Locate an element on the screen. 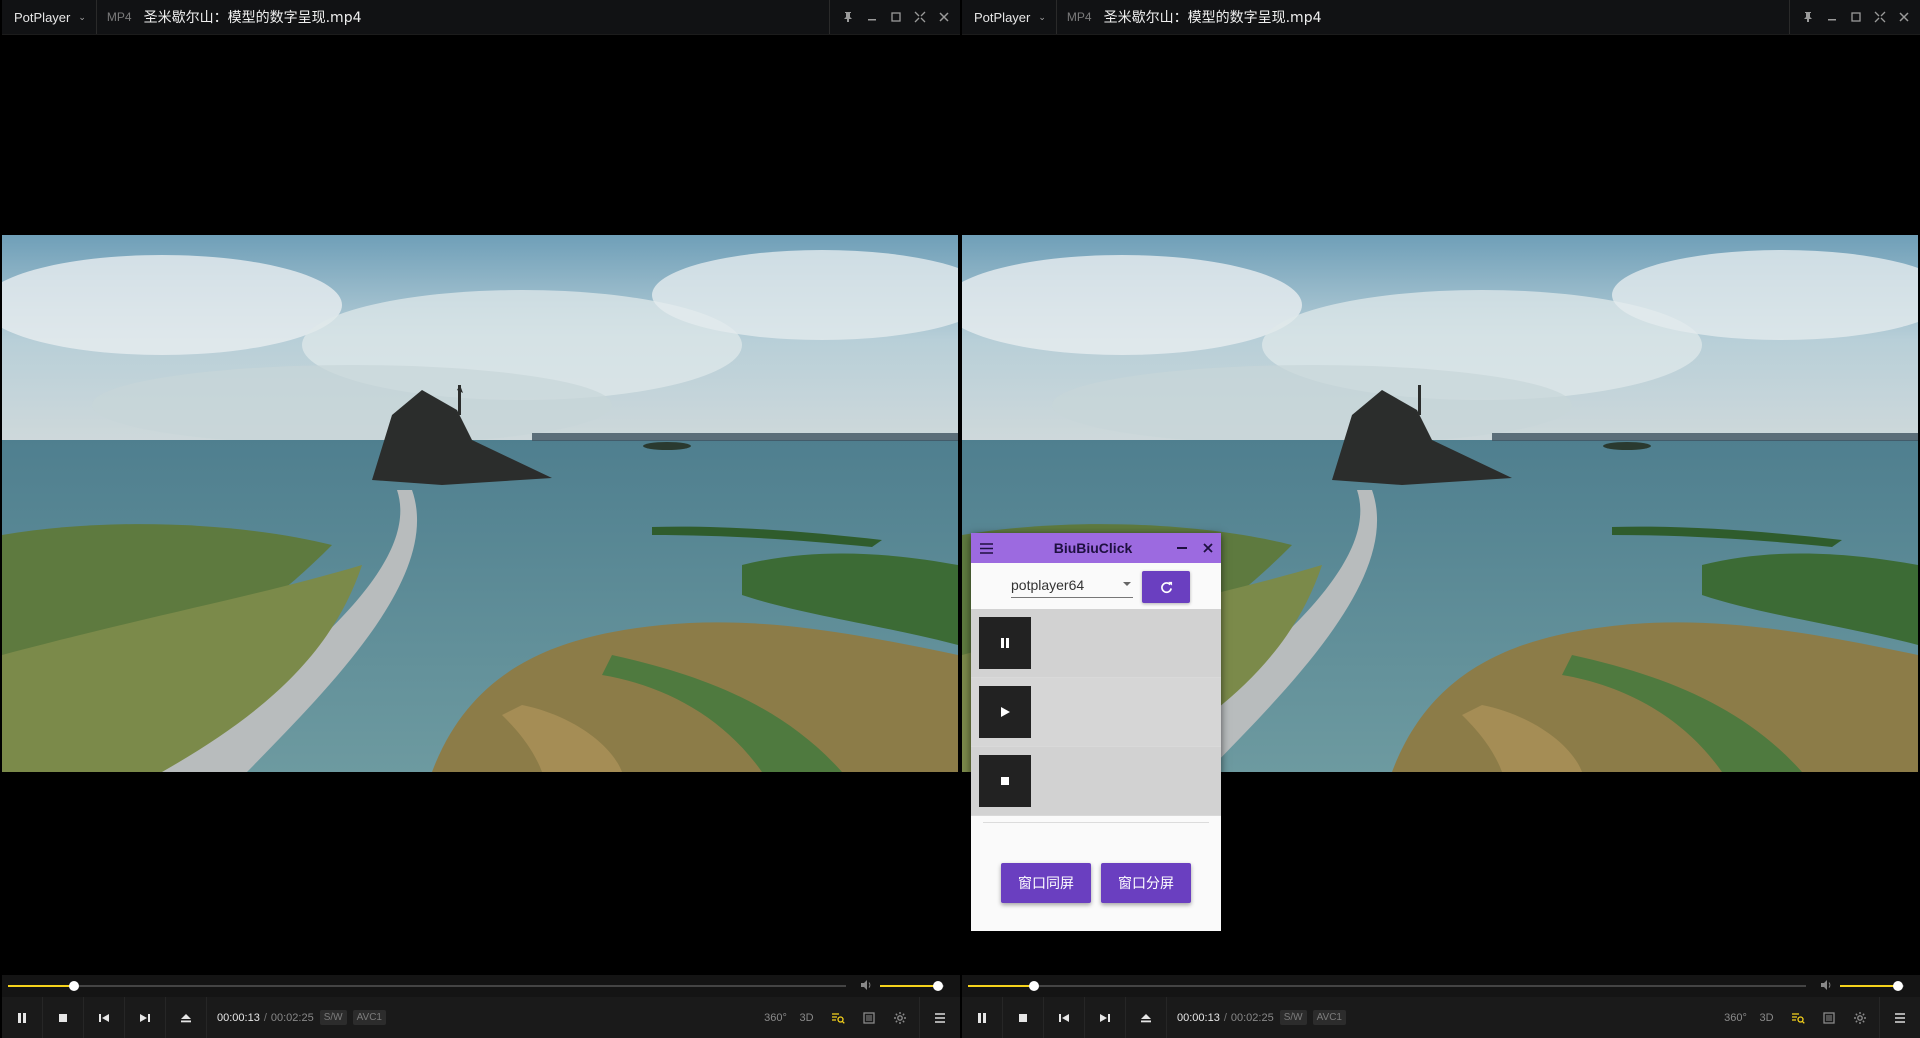  target-window-select: potplayer64 is located at coordinates (1072, 585).